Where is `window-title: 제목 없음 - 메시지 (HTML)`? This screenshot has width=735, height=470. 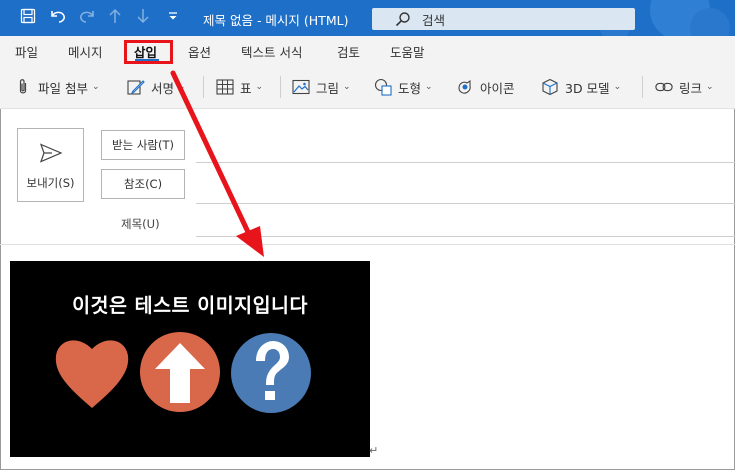 window-title: 제목 없음 - 메시지 (HTML) is located at coordinates (276, 20).